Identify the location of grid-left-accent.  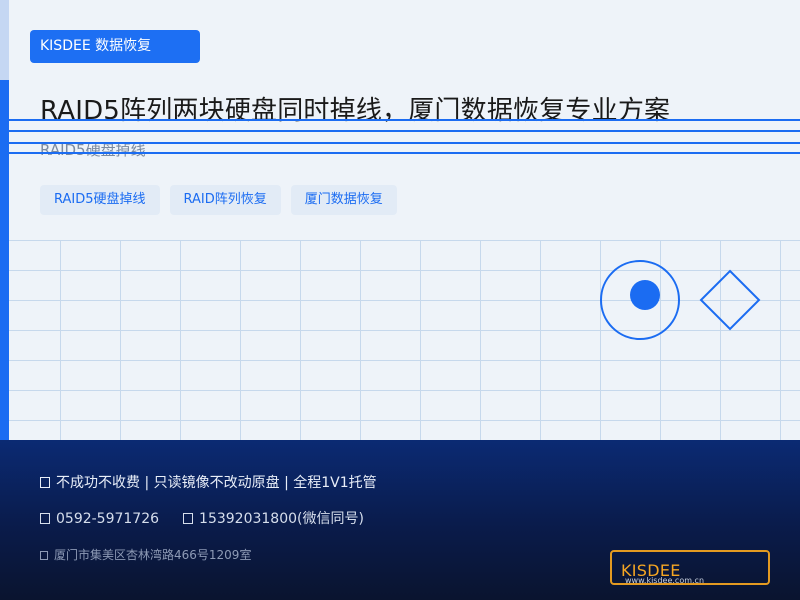
(4, 340).